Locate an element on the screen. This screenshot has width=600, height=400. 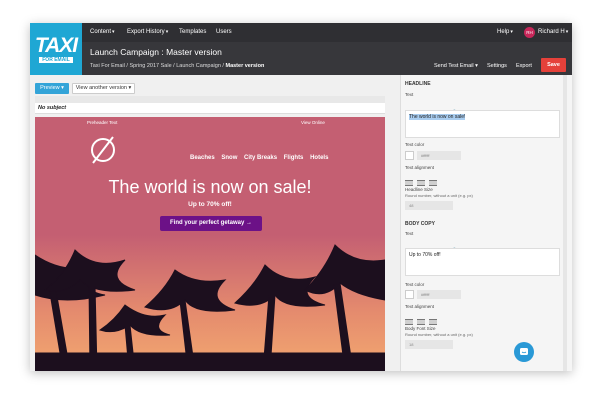
rte-toolbar: Aa B I 🔗 is located at coordinates (442, 108).